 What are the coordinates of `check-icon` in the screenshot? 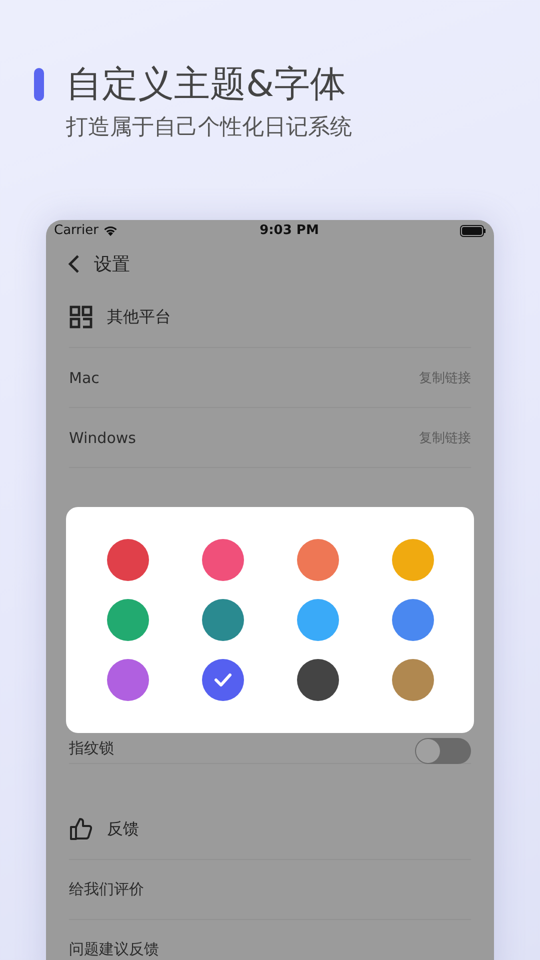 It's located at (223, 680).